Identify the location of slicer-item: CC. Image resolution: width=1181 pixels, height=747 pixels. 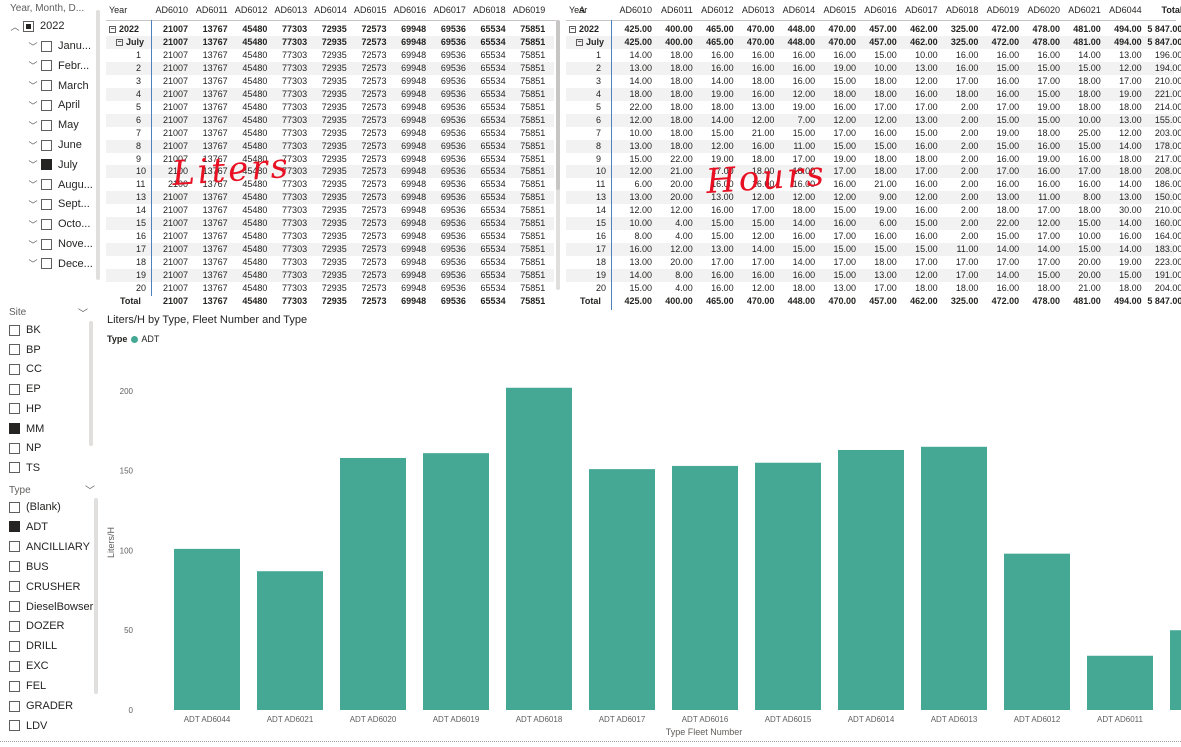
(25, 369).